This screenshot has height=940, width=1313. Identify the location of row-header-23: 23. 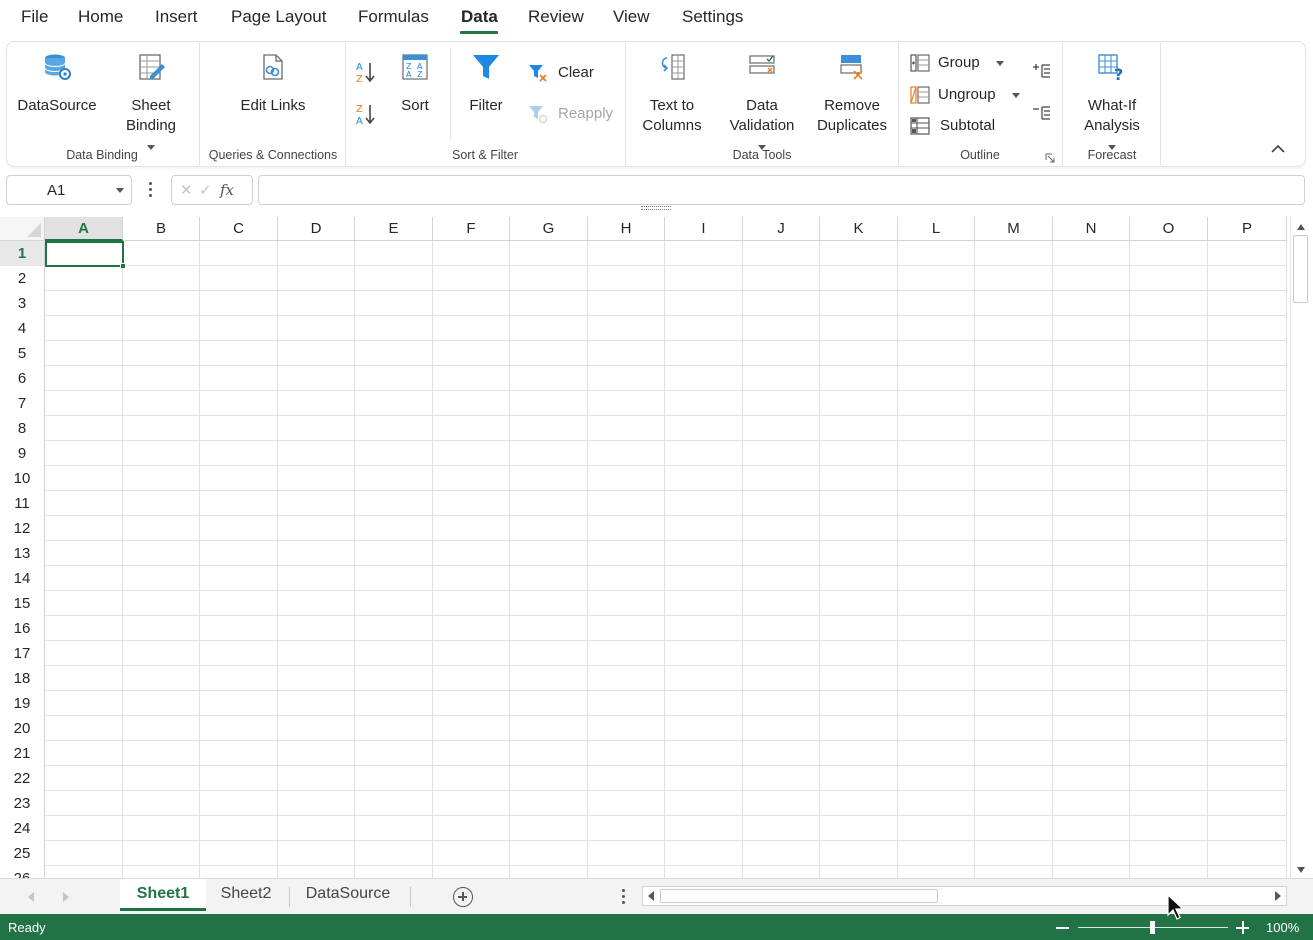
(22, 803).